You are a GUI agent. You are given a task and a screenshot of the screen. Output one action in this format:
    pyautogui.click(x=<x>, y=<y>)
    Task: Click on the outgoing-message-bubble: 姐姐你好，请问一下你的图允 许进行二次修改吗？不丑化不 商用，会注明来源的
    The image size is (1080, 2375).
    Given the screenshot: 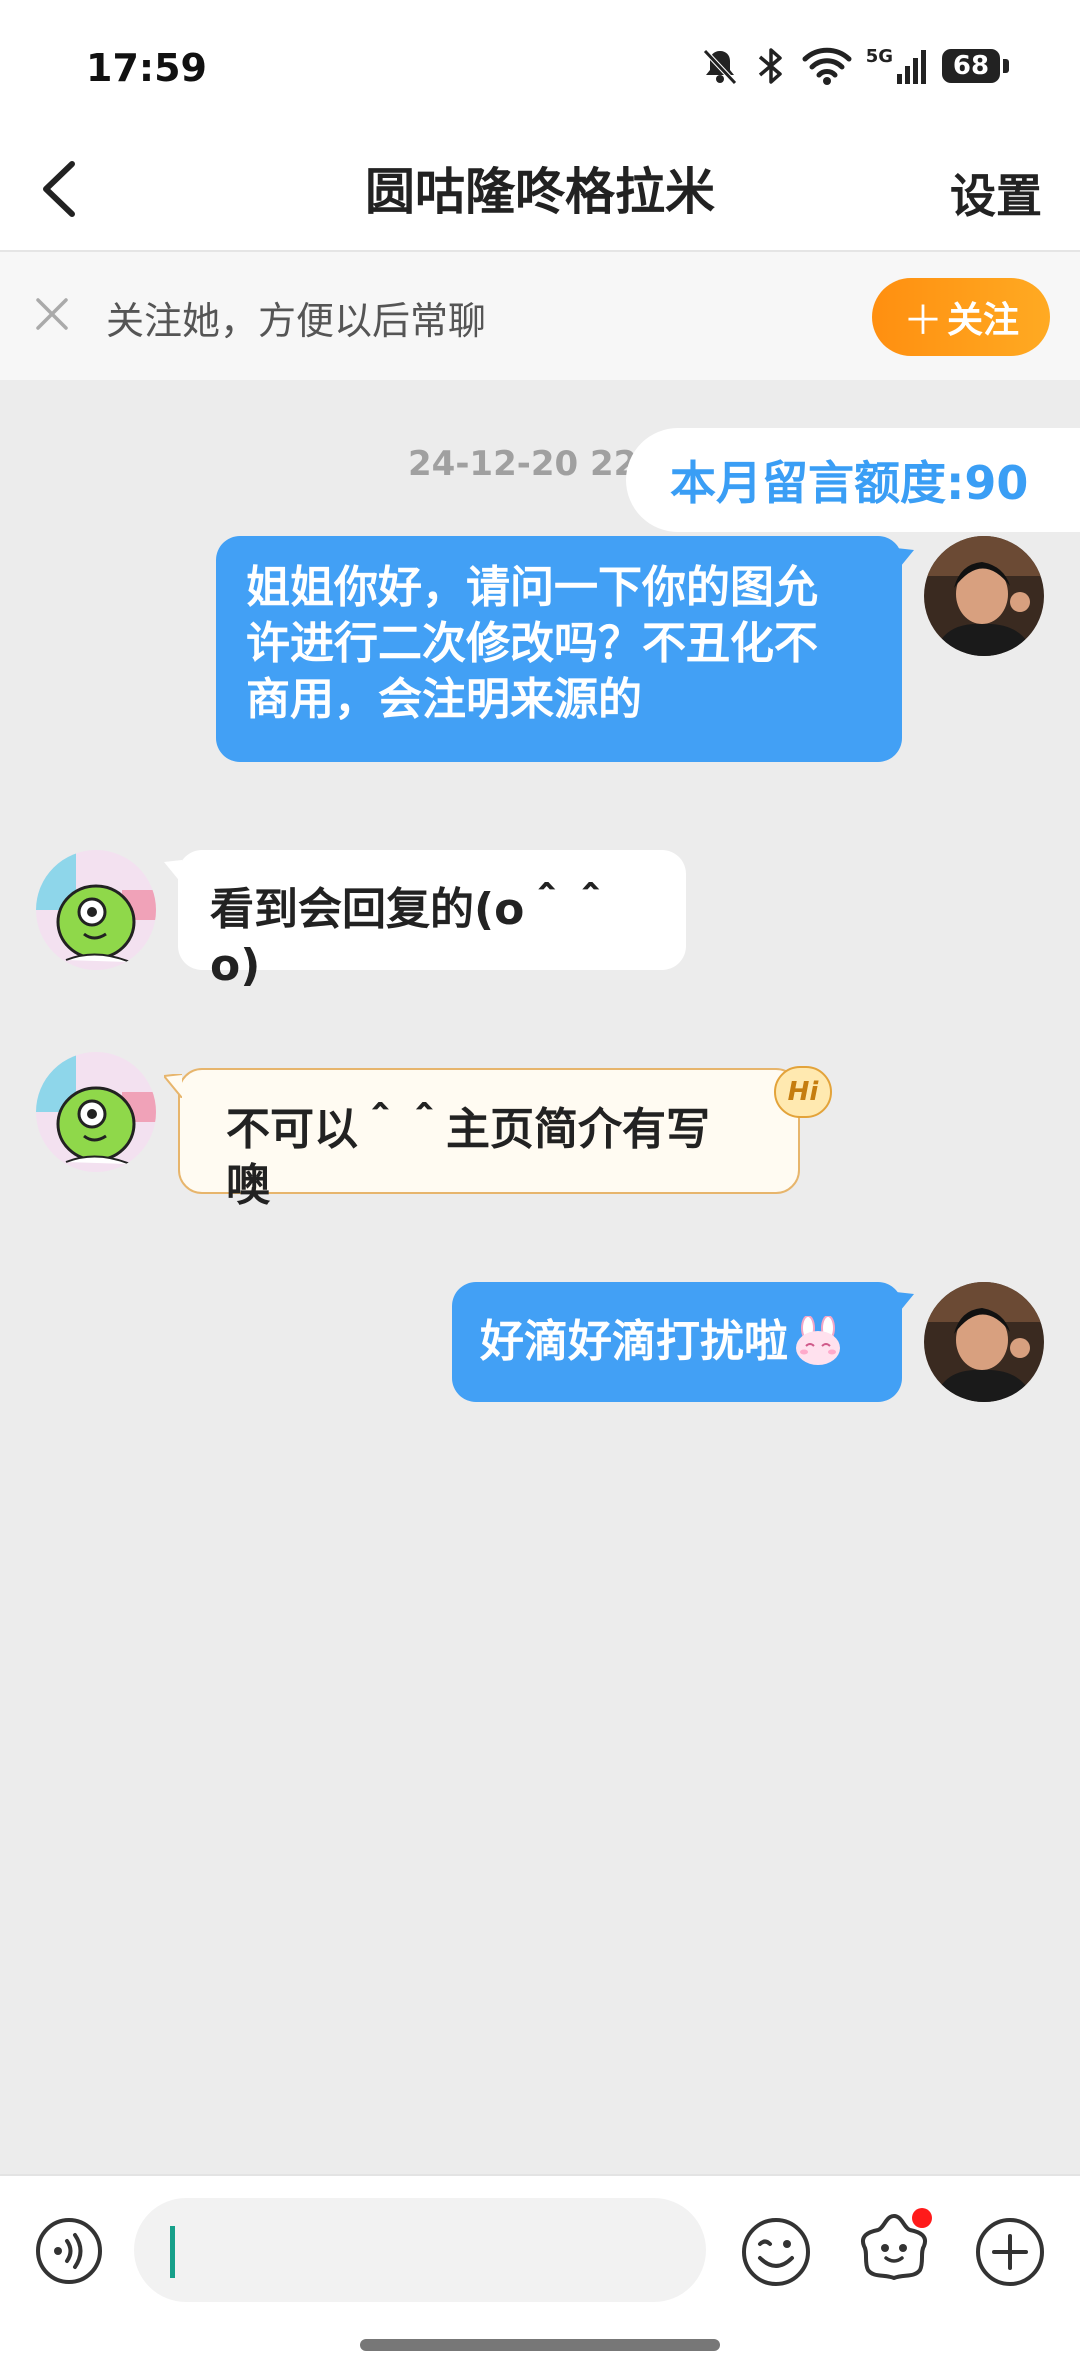 What is the action you would take?
    pyautogui.click(x=559, y=649)
    